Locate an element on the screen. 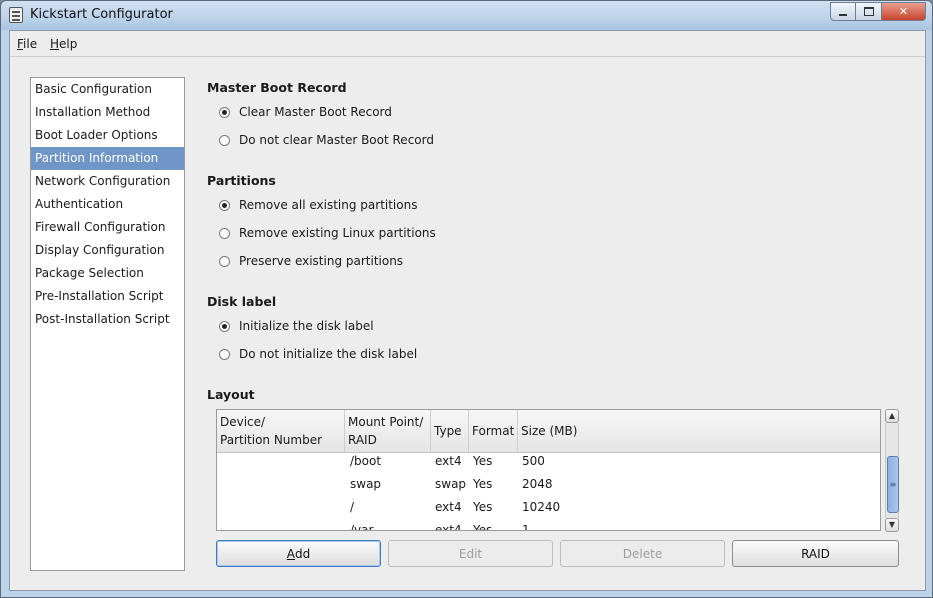  radio-remove-all-partitions: Remove all existing partitions is located at coordinates (318, 205).